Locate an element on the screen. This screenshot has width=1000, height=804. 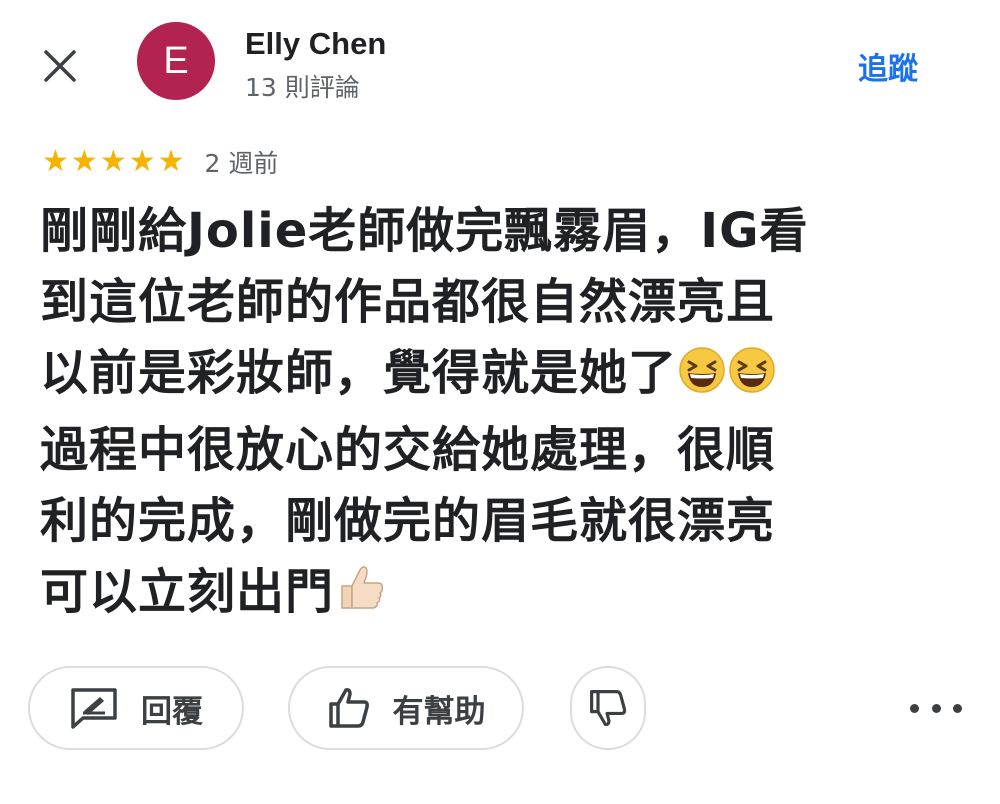
star-rating: ★ ★ ★ ★ ★ is located at coordinates (113, 162).